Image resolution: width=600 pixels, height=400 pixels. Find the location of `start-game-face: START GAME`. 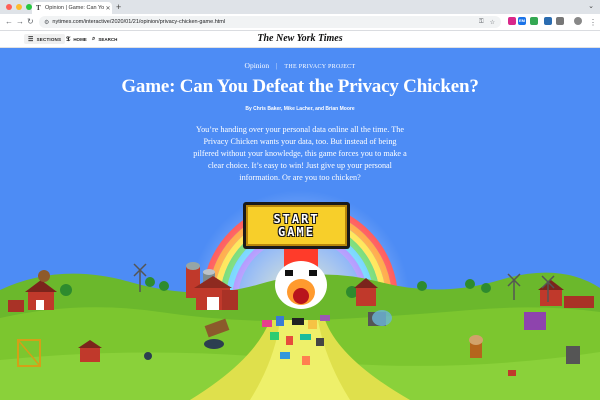

start-game-face: START GAME is located at coordinates (296, 225).